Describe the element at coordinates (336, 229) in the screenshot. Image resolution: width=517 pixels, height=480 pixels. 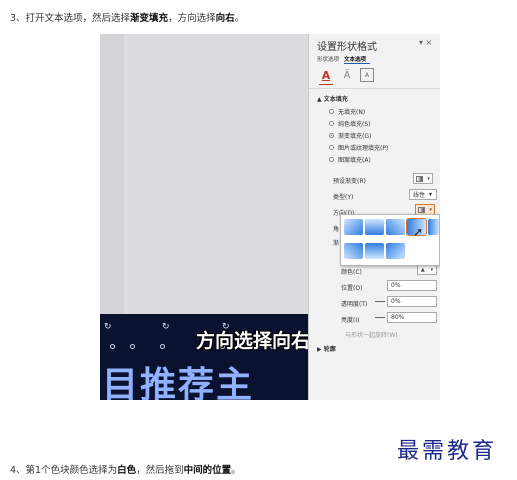
I see `angle-label: 角` at that location.